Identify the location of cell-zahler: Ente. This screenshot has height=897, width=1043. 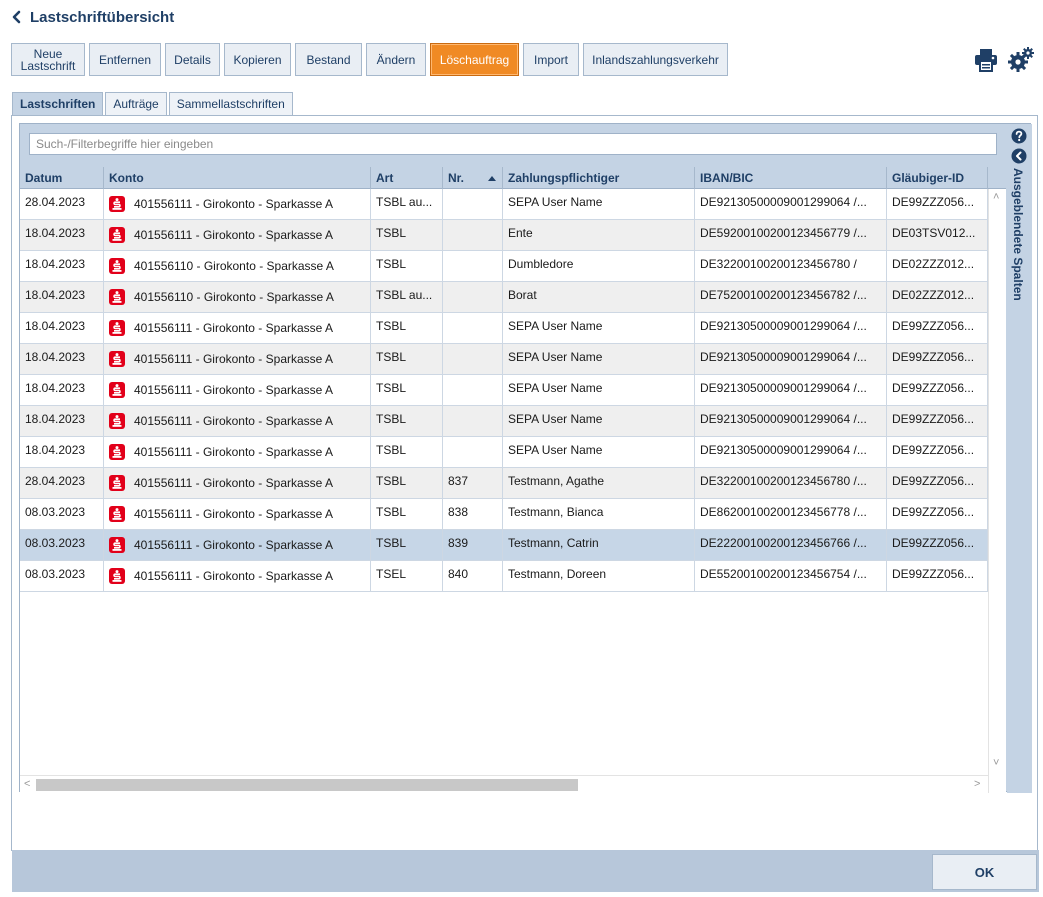
(599, 235).